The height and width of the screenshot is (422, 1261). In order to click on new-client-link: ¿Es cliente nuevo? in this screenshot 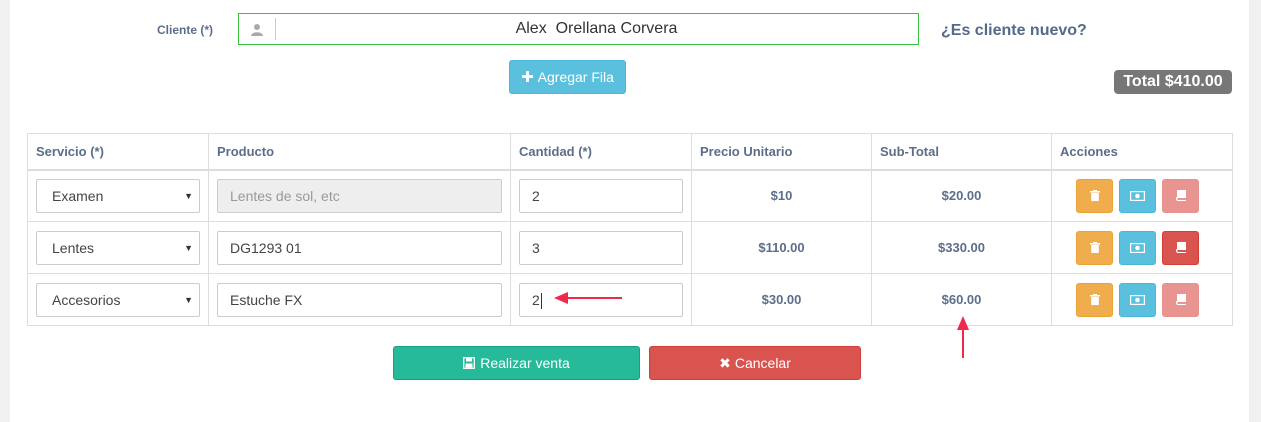, I will do `click(1014, 31)`.